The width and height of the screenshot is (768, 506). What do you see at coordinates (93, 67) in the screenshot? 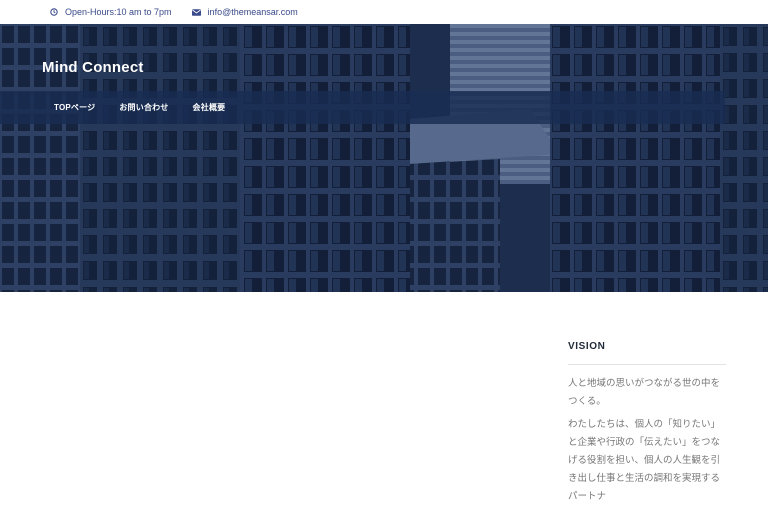
I see `site-title: Mind Connect` at bounding box center [93, 67].